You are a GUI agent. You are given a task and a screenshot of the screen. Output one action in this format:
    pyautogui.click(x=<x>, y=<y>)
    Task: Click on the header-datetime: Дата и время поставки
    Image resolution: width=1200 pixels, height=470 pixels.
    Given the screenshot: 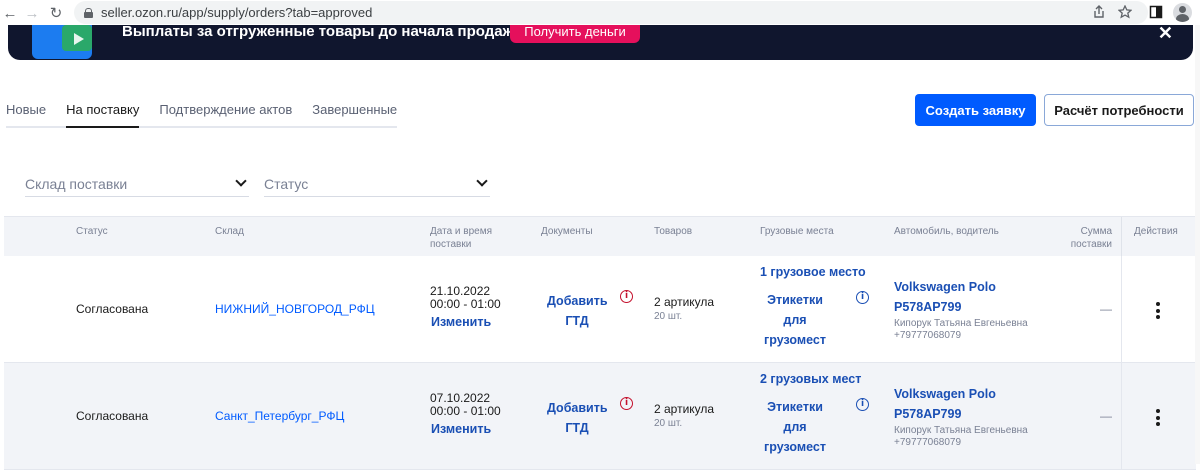 What is the action you would take?
    pyautogui.click(x=461, y=238)
    